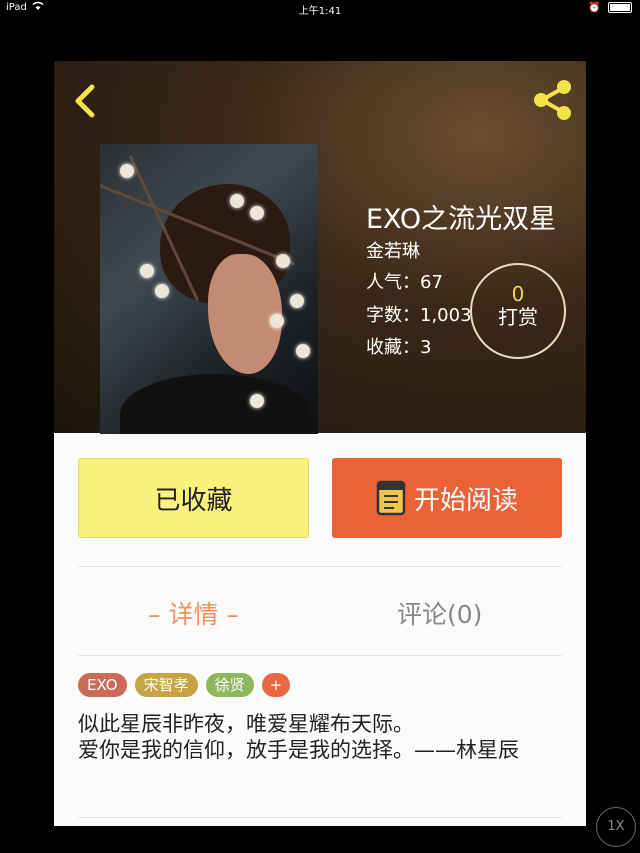  I want to click on favorite-button: 已收藏, so click(193, 498).